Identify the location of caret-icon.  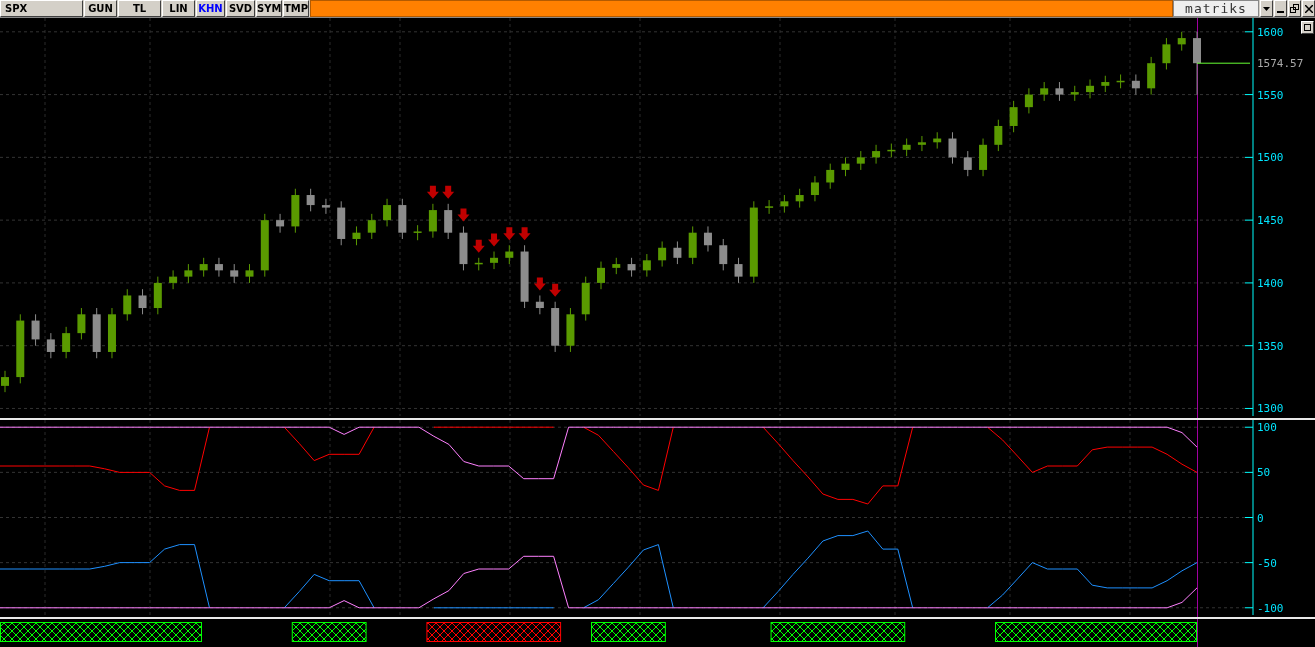
(1266, 8).